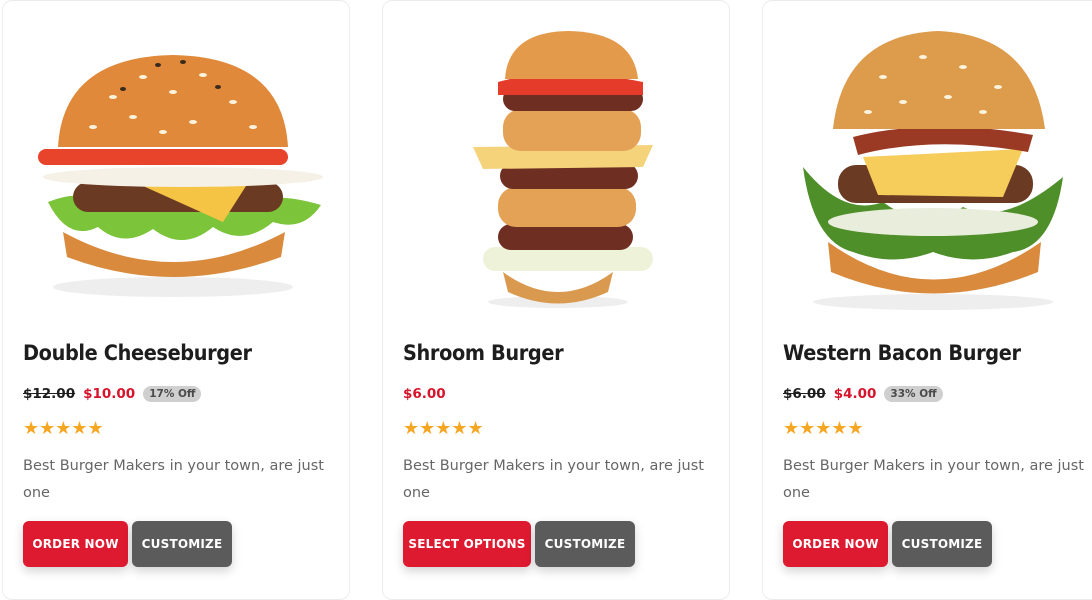 Image resolution: width=1092 pixels, height=600 pixels. Describe the element at coordinates (467, 544) in the screenshot. I see `select-options-button: SELECT OPTIONS` at that location.